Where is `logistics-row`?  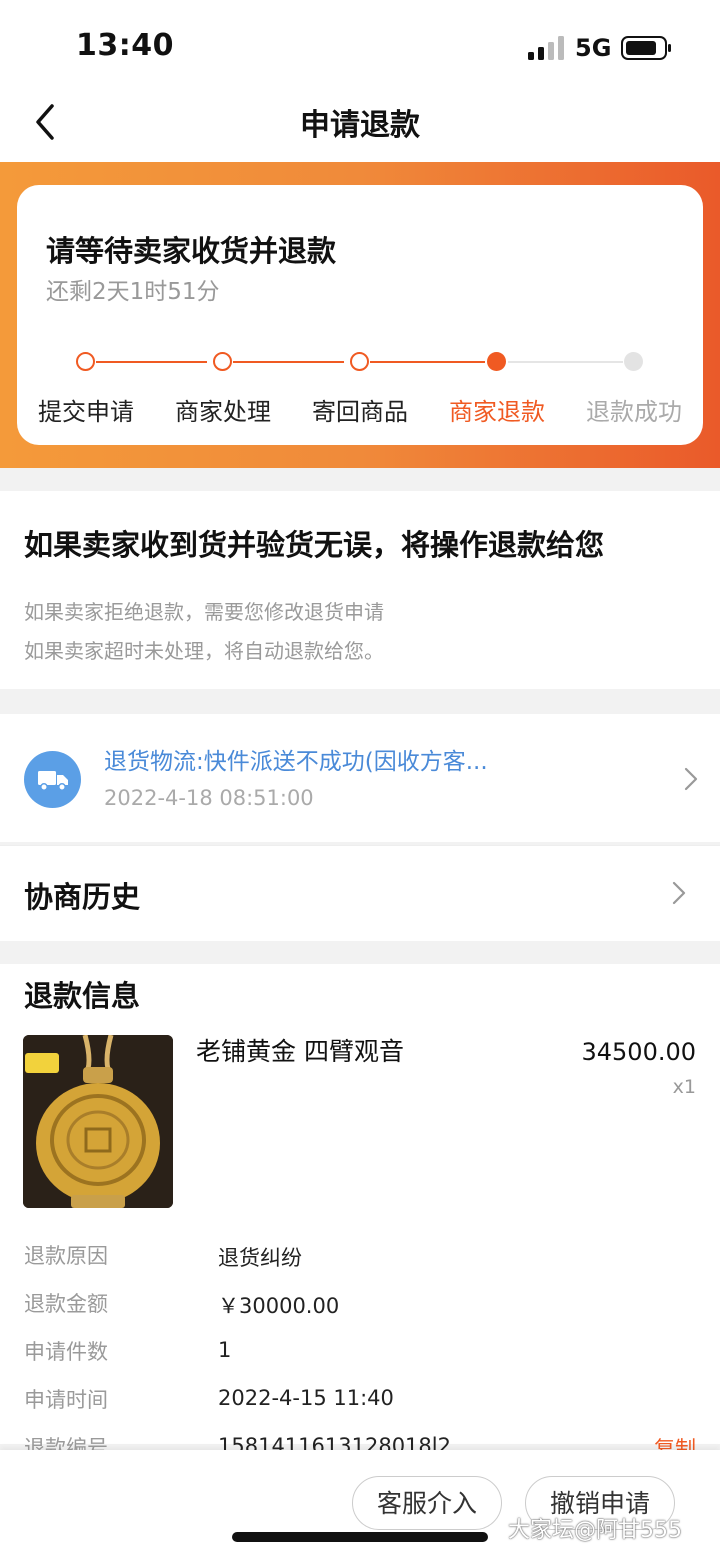
logistics-row is located at coordinates (360, 778).